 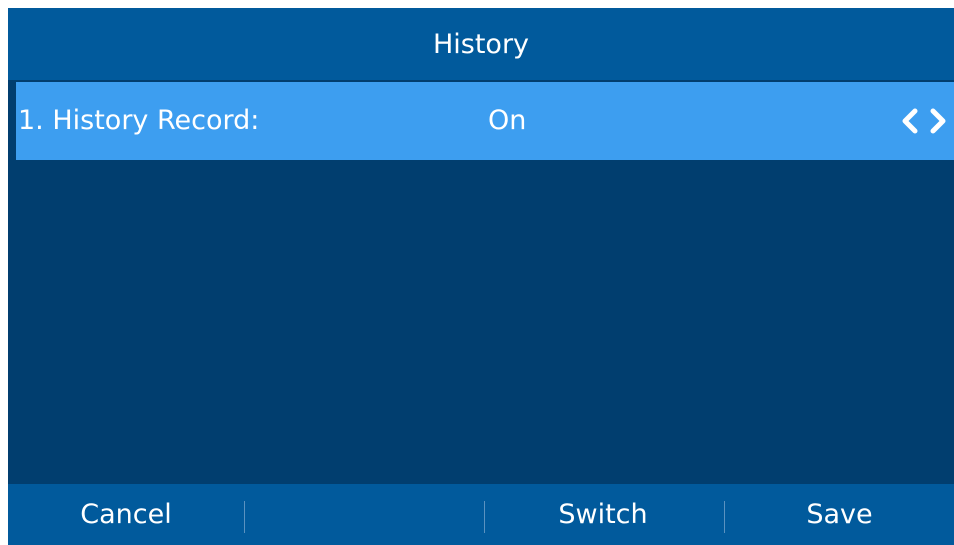 I want to click on title-bar: History, so click(x=481, y=44).